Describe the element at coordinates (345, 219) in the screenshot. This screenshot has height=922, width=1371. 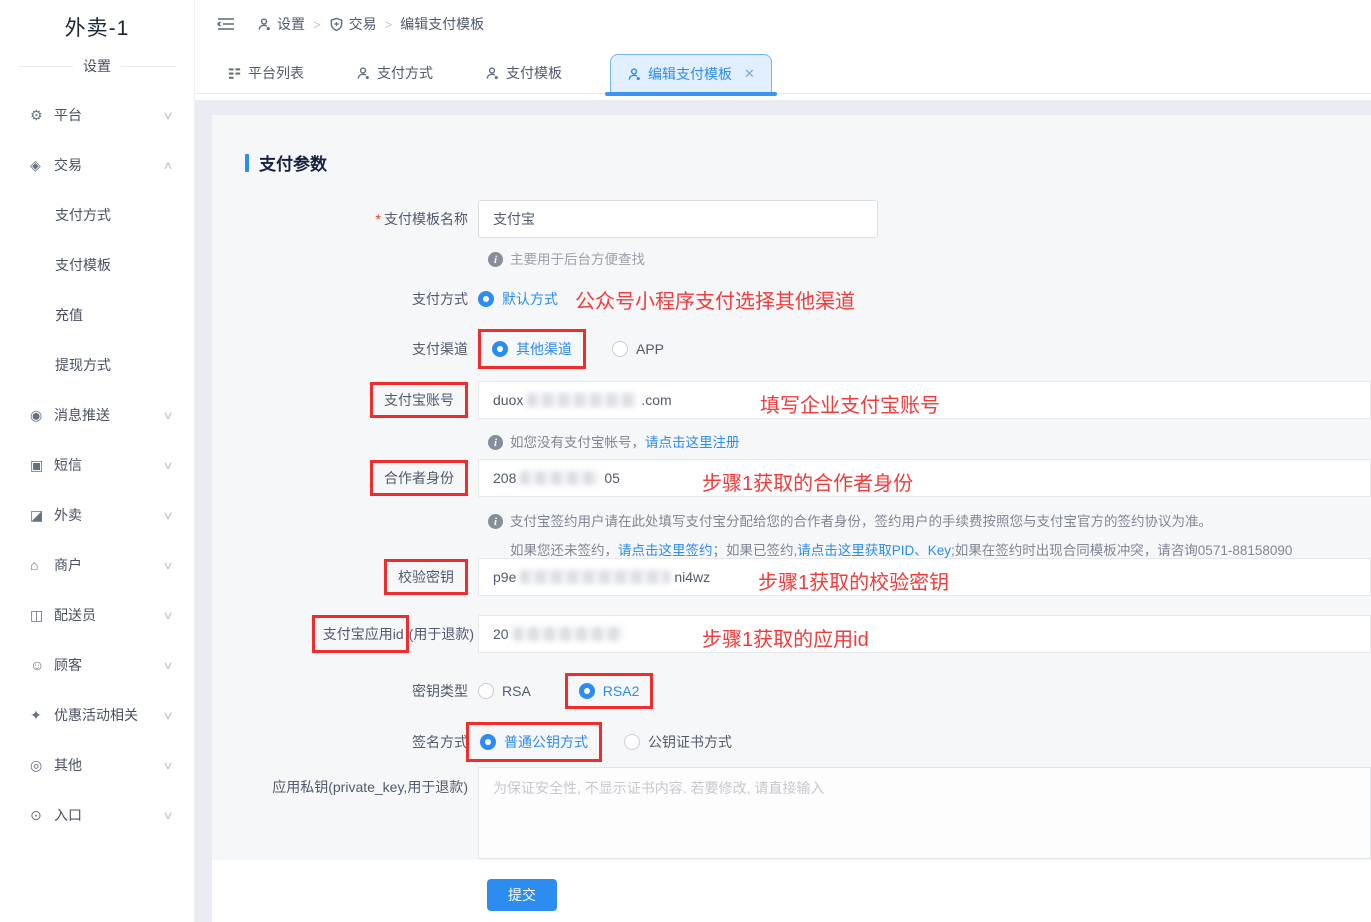
I see `template-name-label: 支付模板名称` at that location.